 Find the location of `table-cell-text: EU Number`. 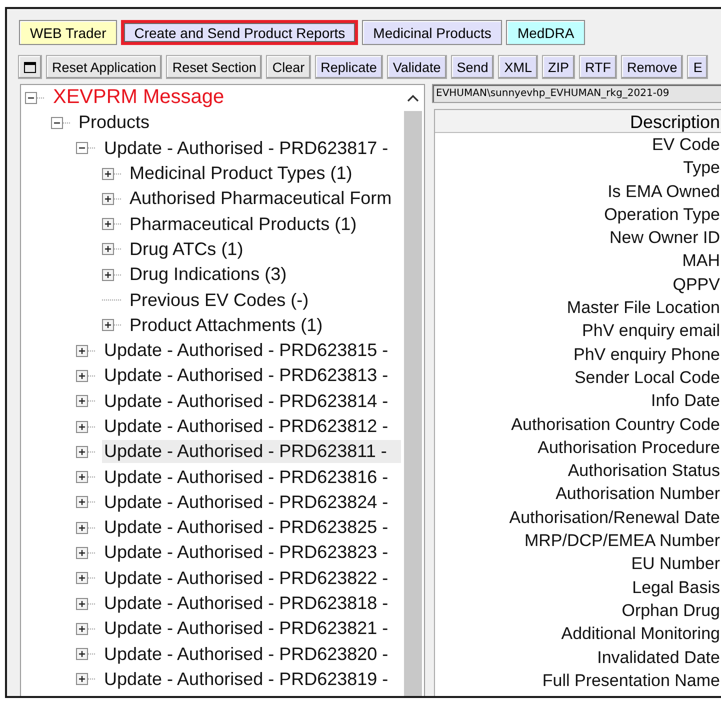

table-cell-text: EU Number is located at coordinates (675, 564).